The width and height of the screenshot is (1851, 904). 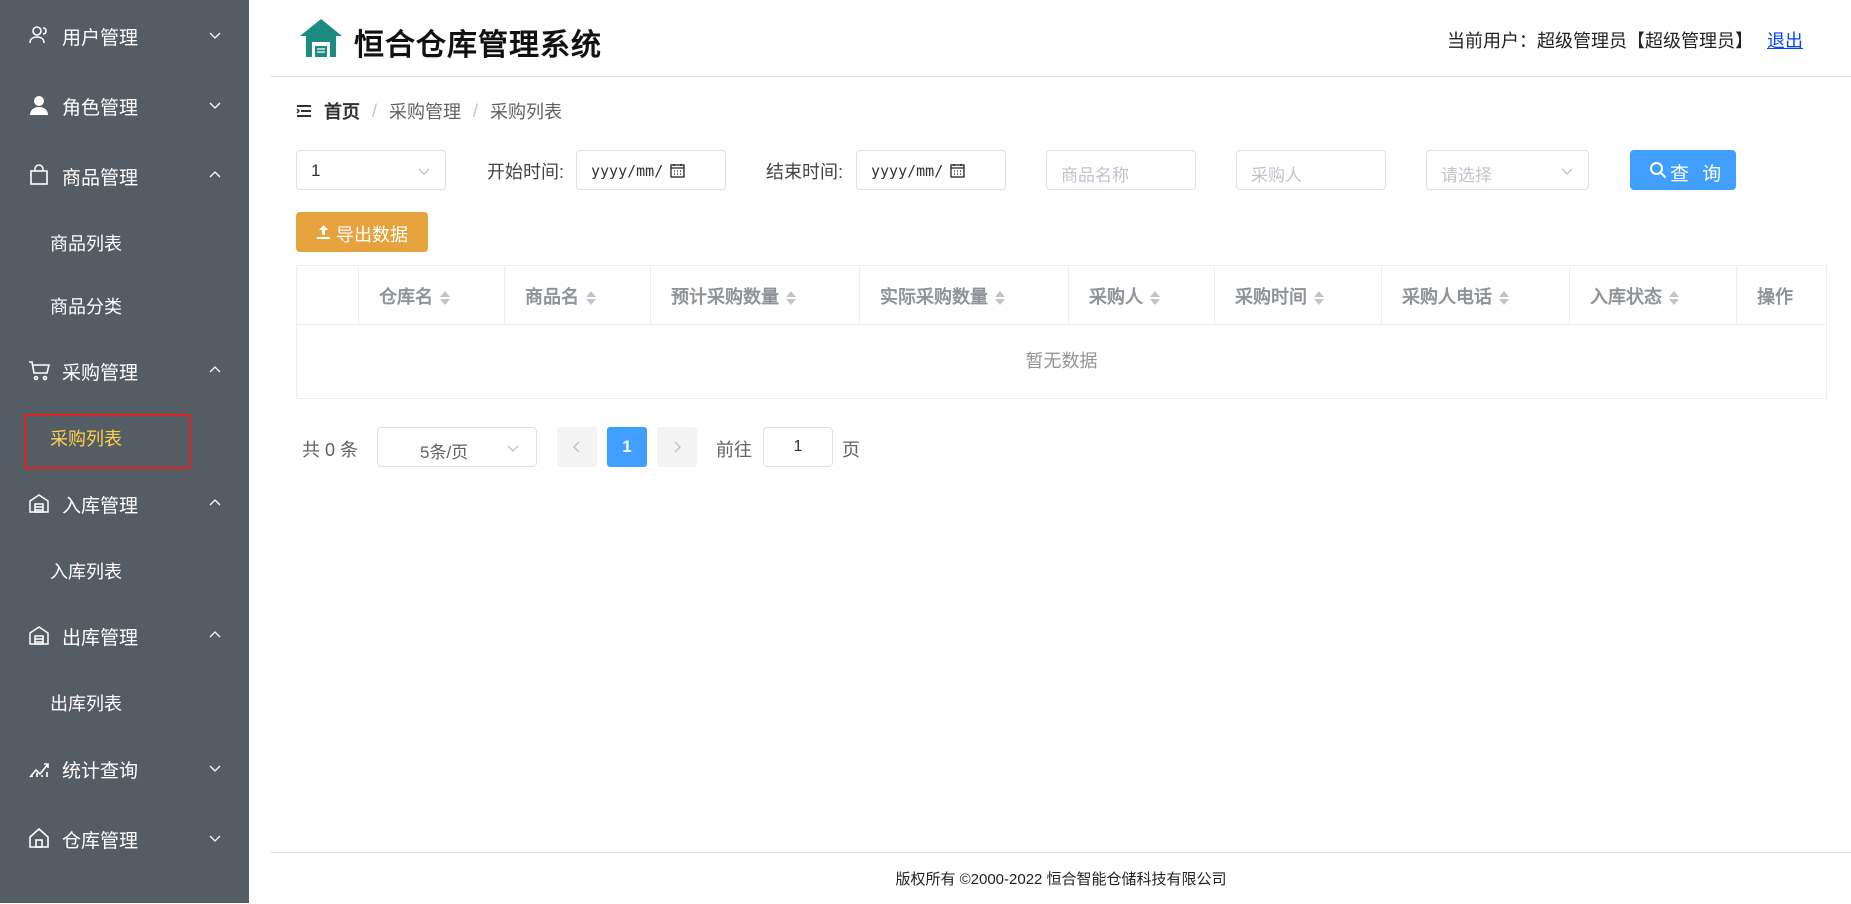 What do you see at coordinates (371, 170) in the screenshot?
I see `warehouse-select: 1` at bounding box center [371, 170].